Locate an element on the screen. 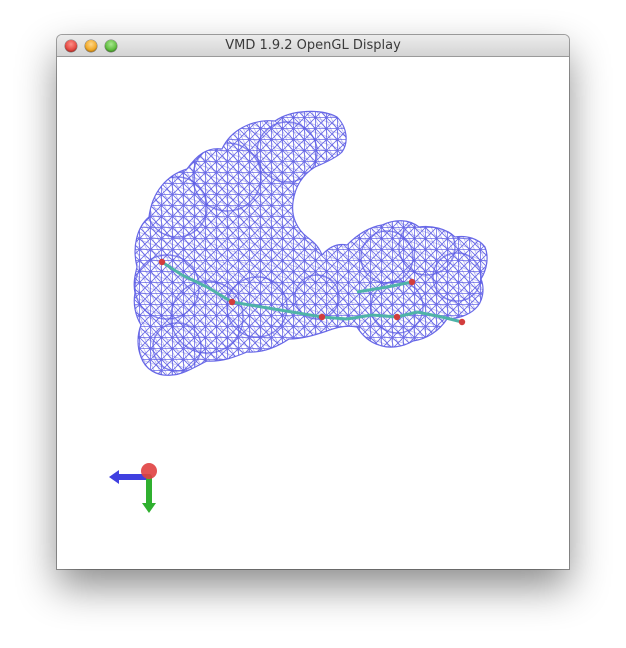  title-bar: VMD 1.9.2 OpenGL Display is located at coordinates (313, 46).